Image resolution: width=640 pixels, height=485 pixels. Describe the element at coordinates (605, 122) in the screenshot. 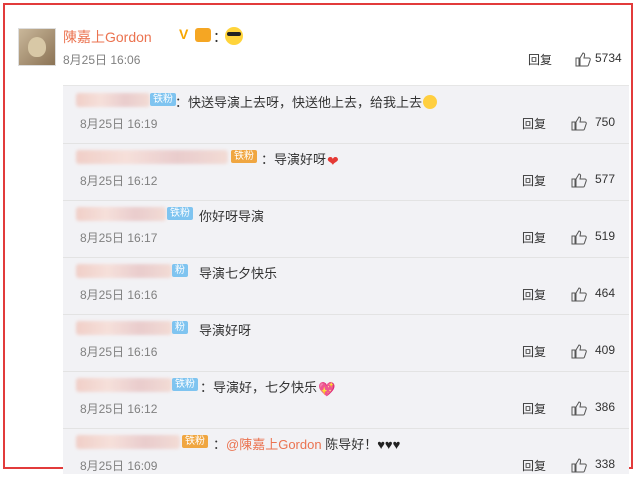

I see `like-count: 750` at that location.